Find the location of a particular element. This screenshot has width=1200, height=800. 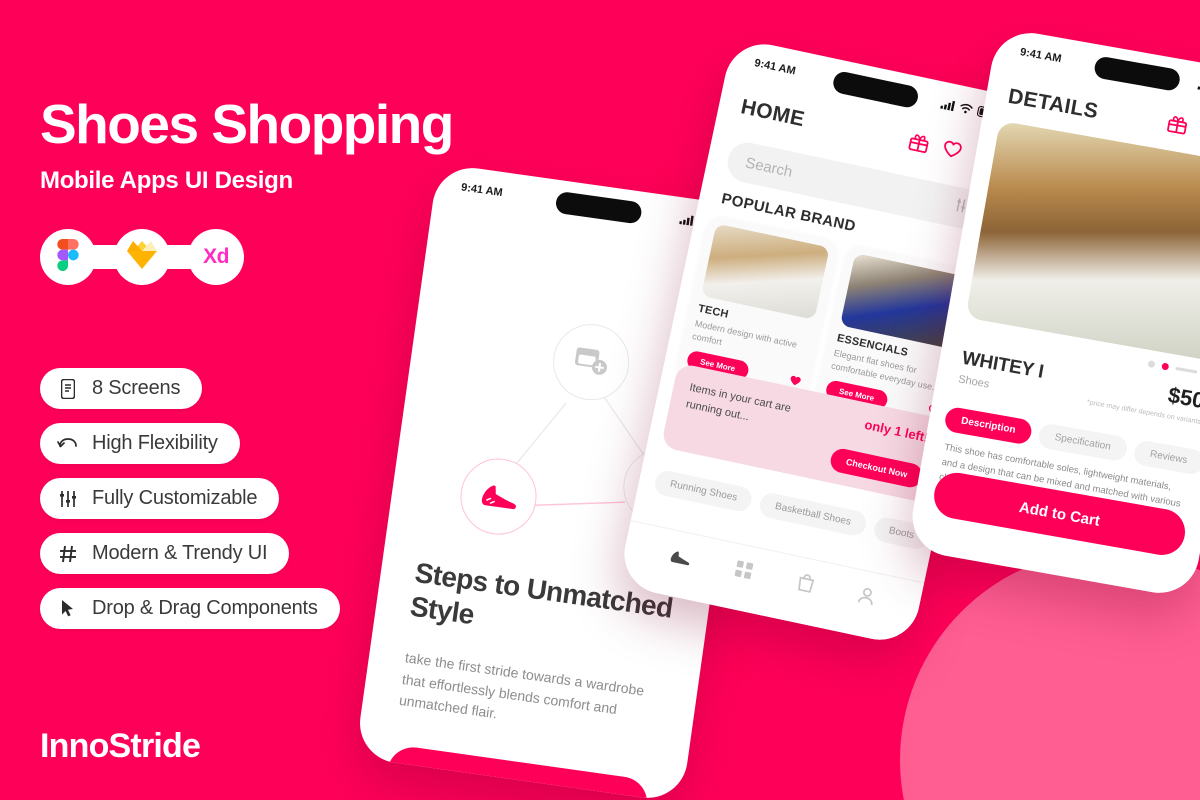

figma-logo is located at coordinates (68, 257).